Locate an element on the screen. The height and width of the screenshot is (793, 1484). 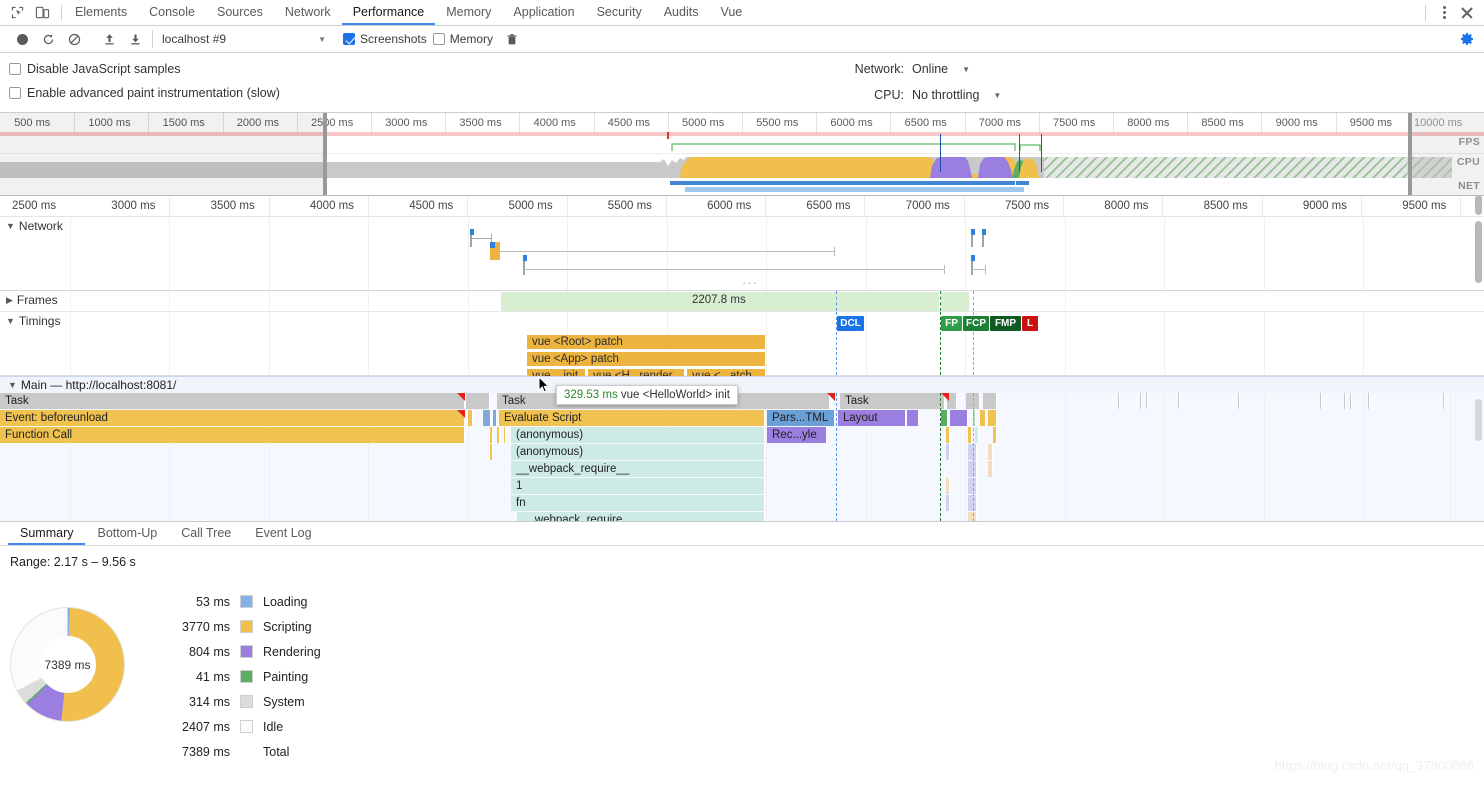
legend-row-loading: 53 ms Loading is located at coordinates (235, 601).